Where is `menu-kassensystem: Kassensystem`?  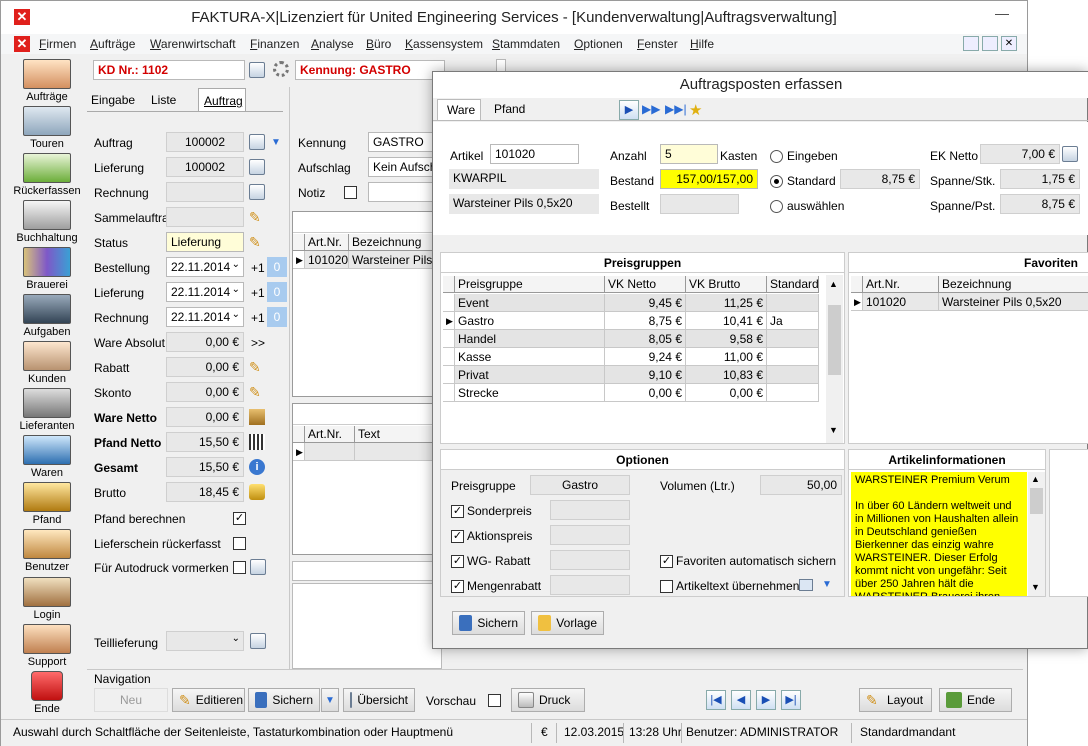 menu-kassensystem: Kassensystem is located at coordinates (444, 44).